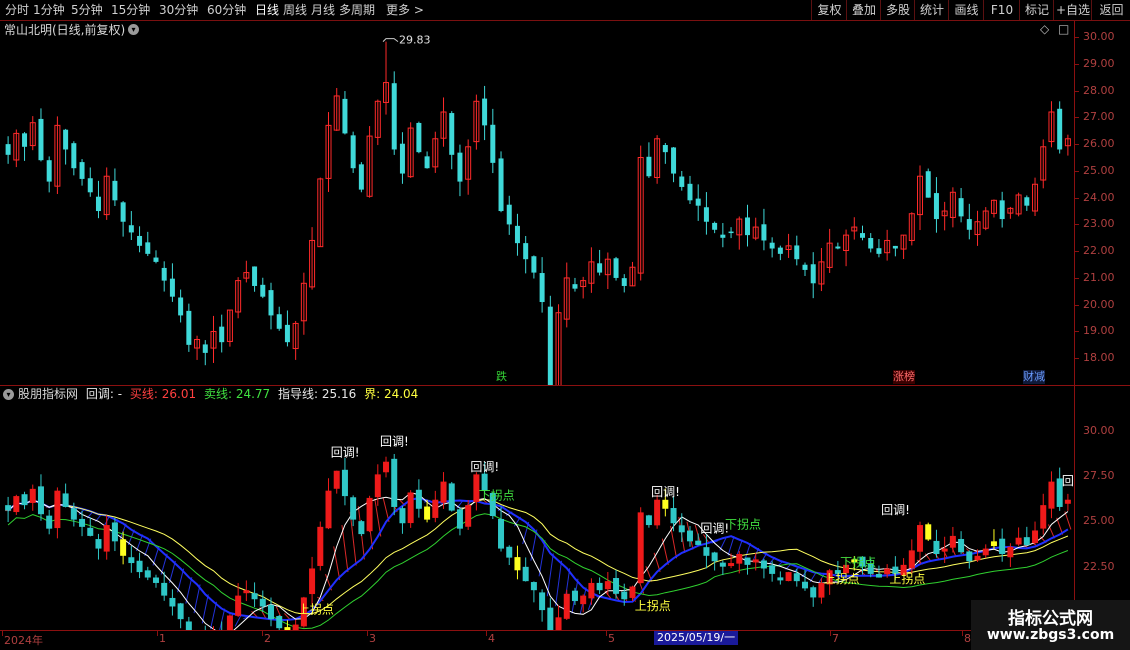  What do you see at coordinates (829, 10) in the screenshot?
I see `toolbar-action-0: 复权` at bounding box center [829, 10].